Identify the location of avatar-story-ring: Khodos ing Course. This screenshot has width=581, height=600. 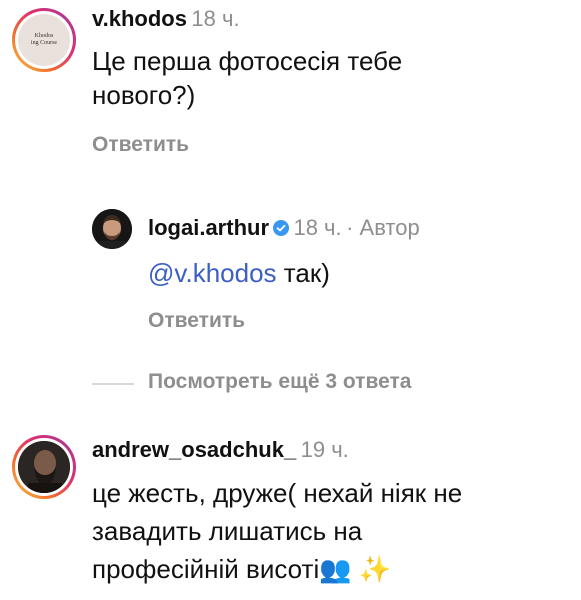
(44, 40).